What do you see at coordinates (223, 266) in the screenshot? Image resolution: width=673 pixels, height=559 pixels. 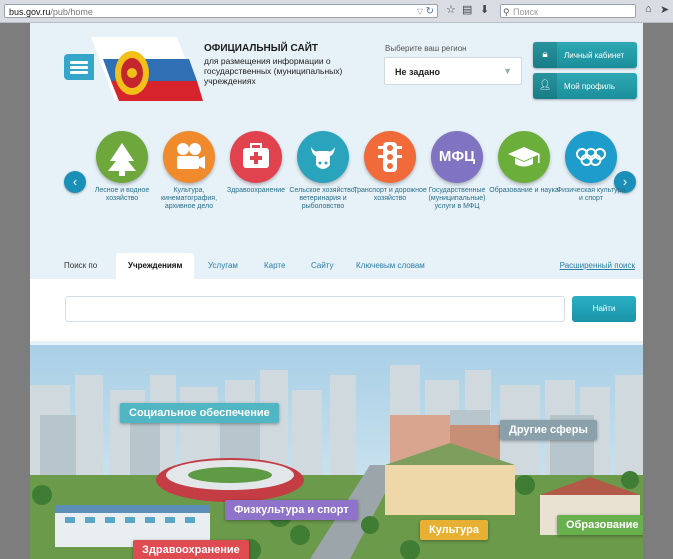 I see `tab-services: Услугам` at bounding box center [223, 266].